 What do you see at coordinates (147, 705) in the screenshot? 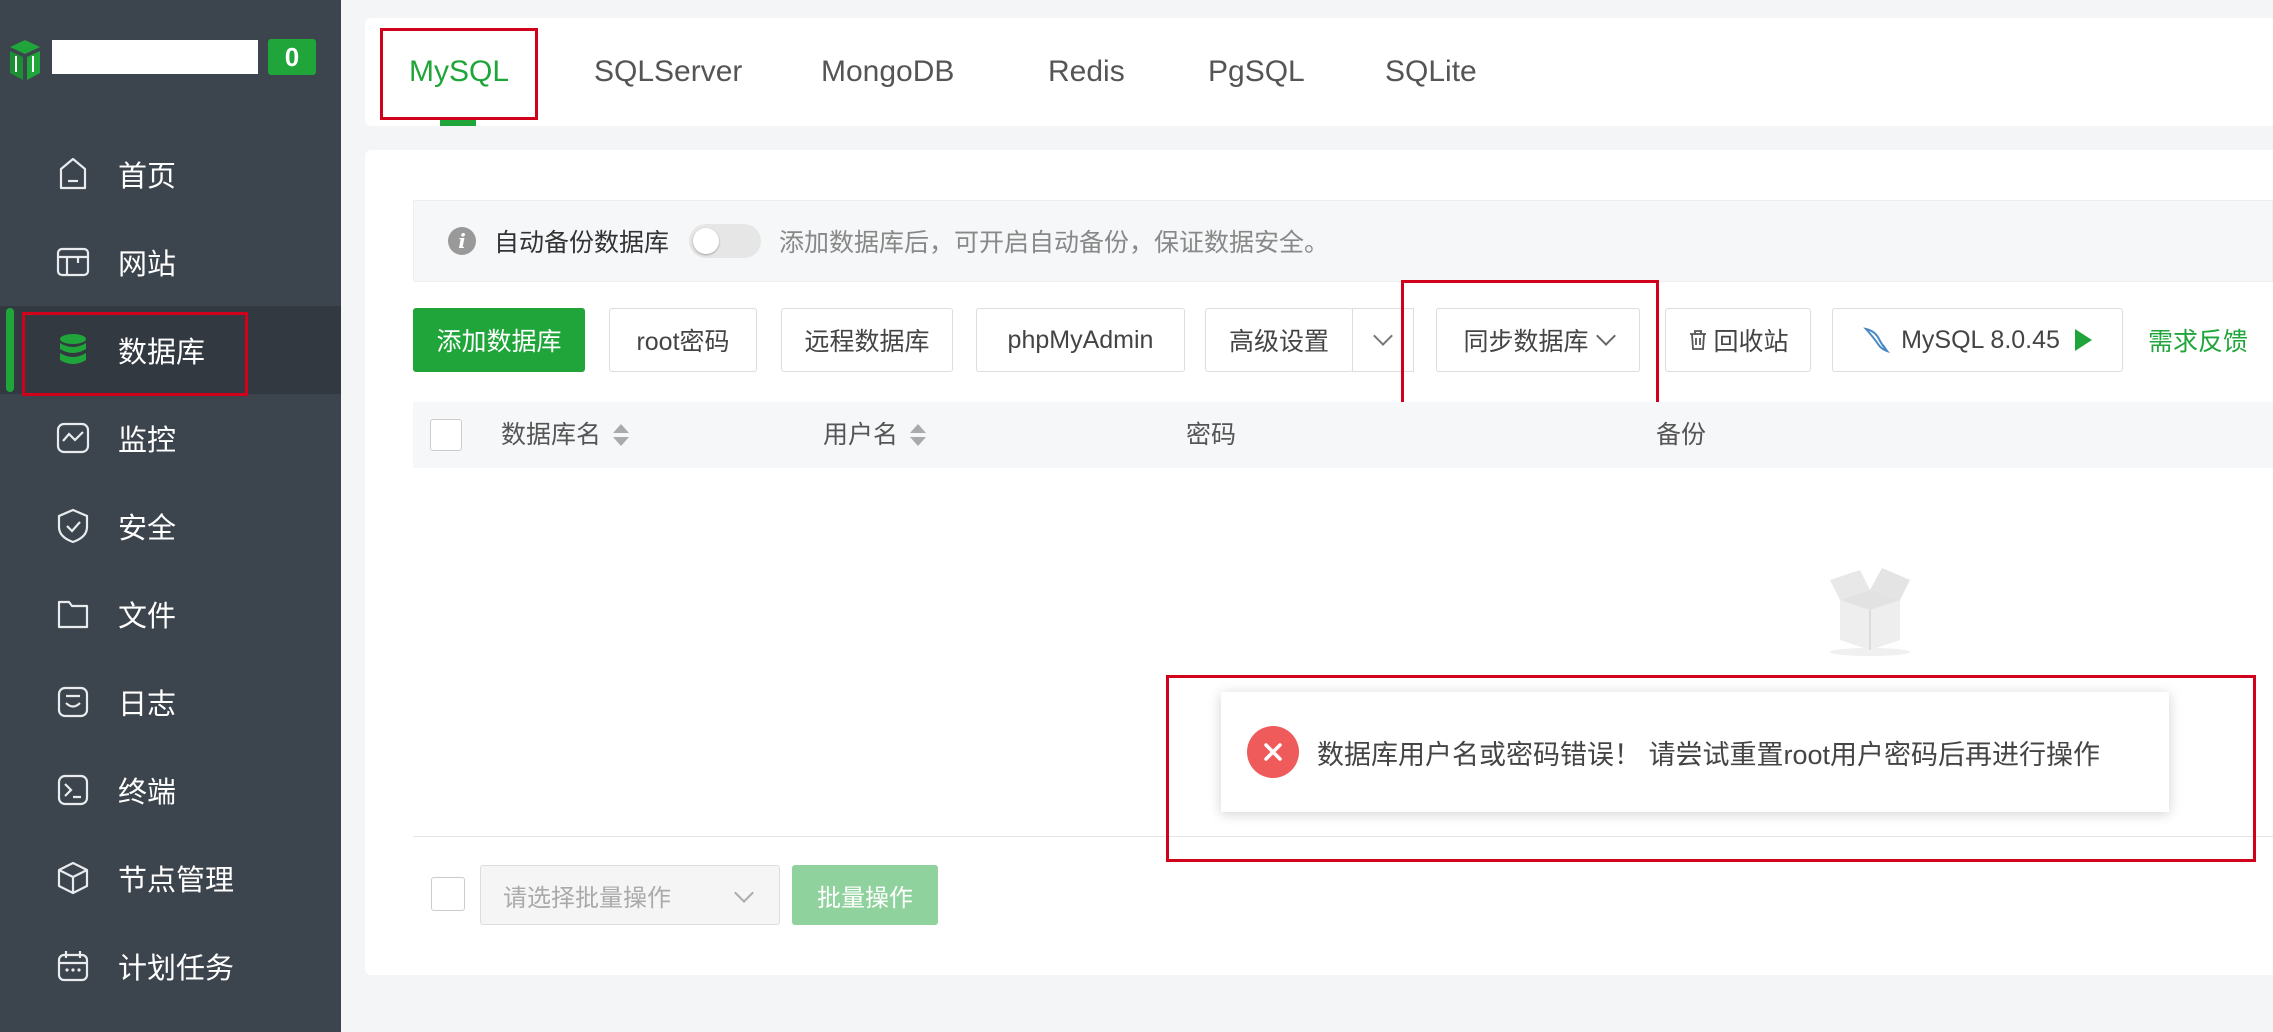
I see `sidebar-item-label: 日志` at bounding box center [147, 705].